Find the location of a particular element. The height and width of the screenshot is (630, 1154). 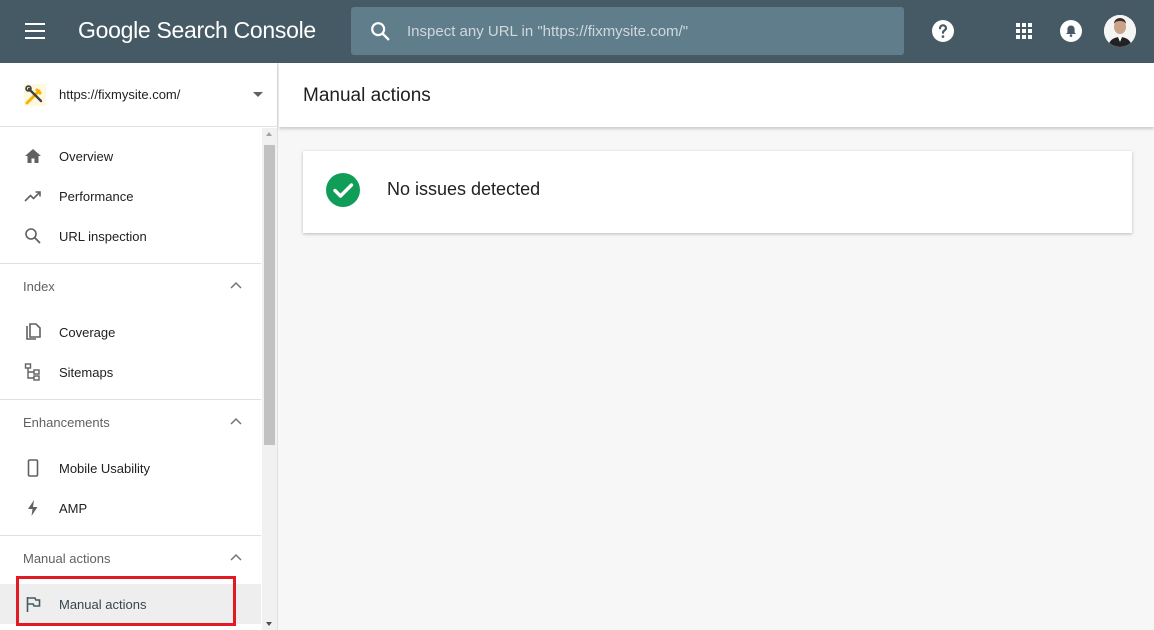

page-title: Manual actions is located at coordinates (367, 95).